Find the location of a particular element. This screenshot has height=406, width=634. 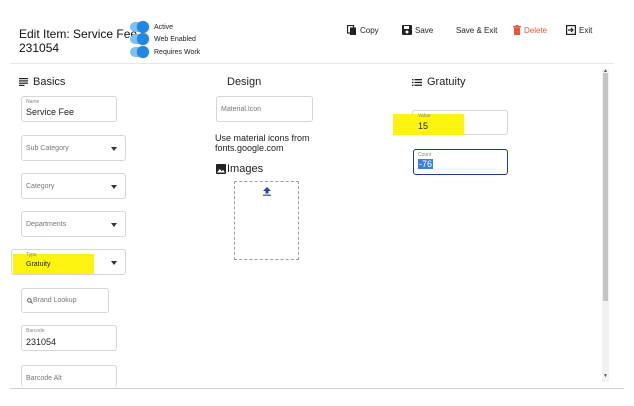

type-select: Type Gratuity is located at coordinates (68, 262).